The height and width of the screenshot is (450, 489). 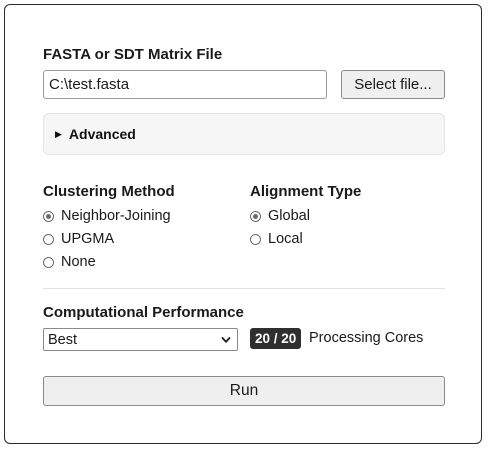 What do you see at coordinates (289, 216) in the screenshot?
I see `radio-label: Global` at bounding box center [289, 216].